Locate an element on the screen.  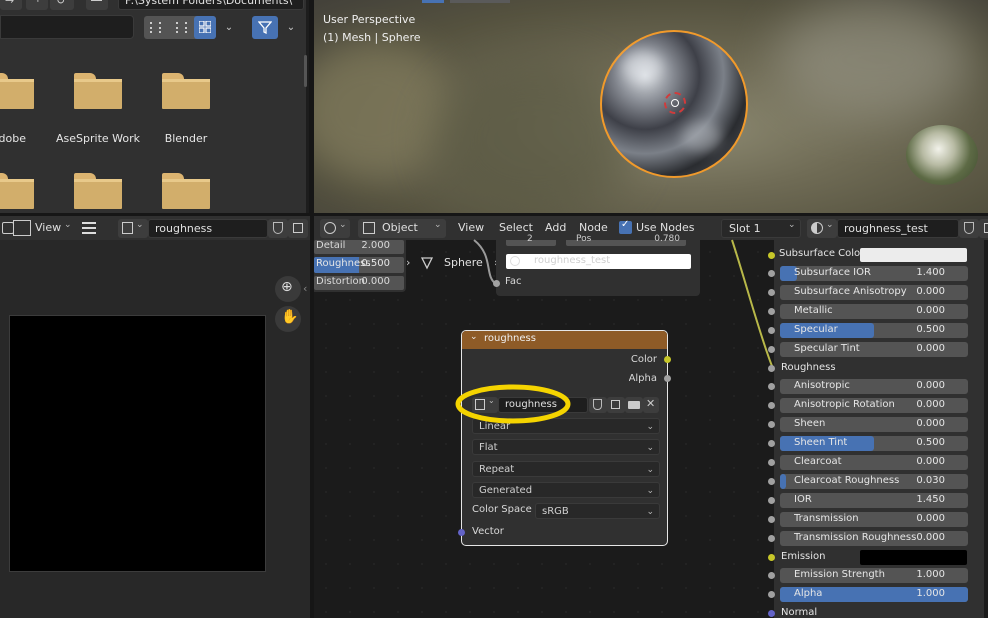
specular-tint-slider: Specular Tint 0.000 is located at coordinates (874, 349).